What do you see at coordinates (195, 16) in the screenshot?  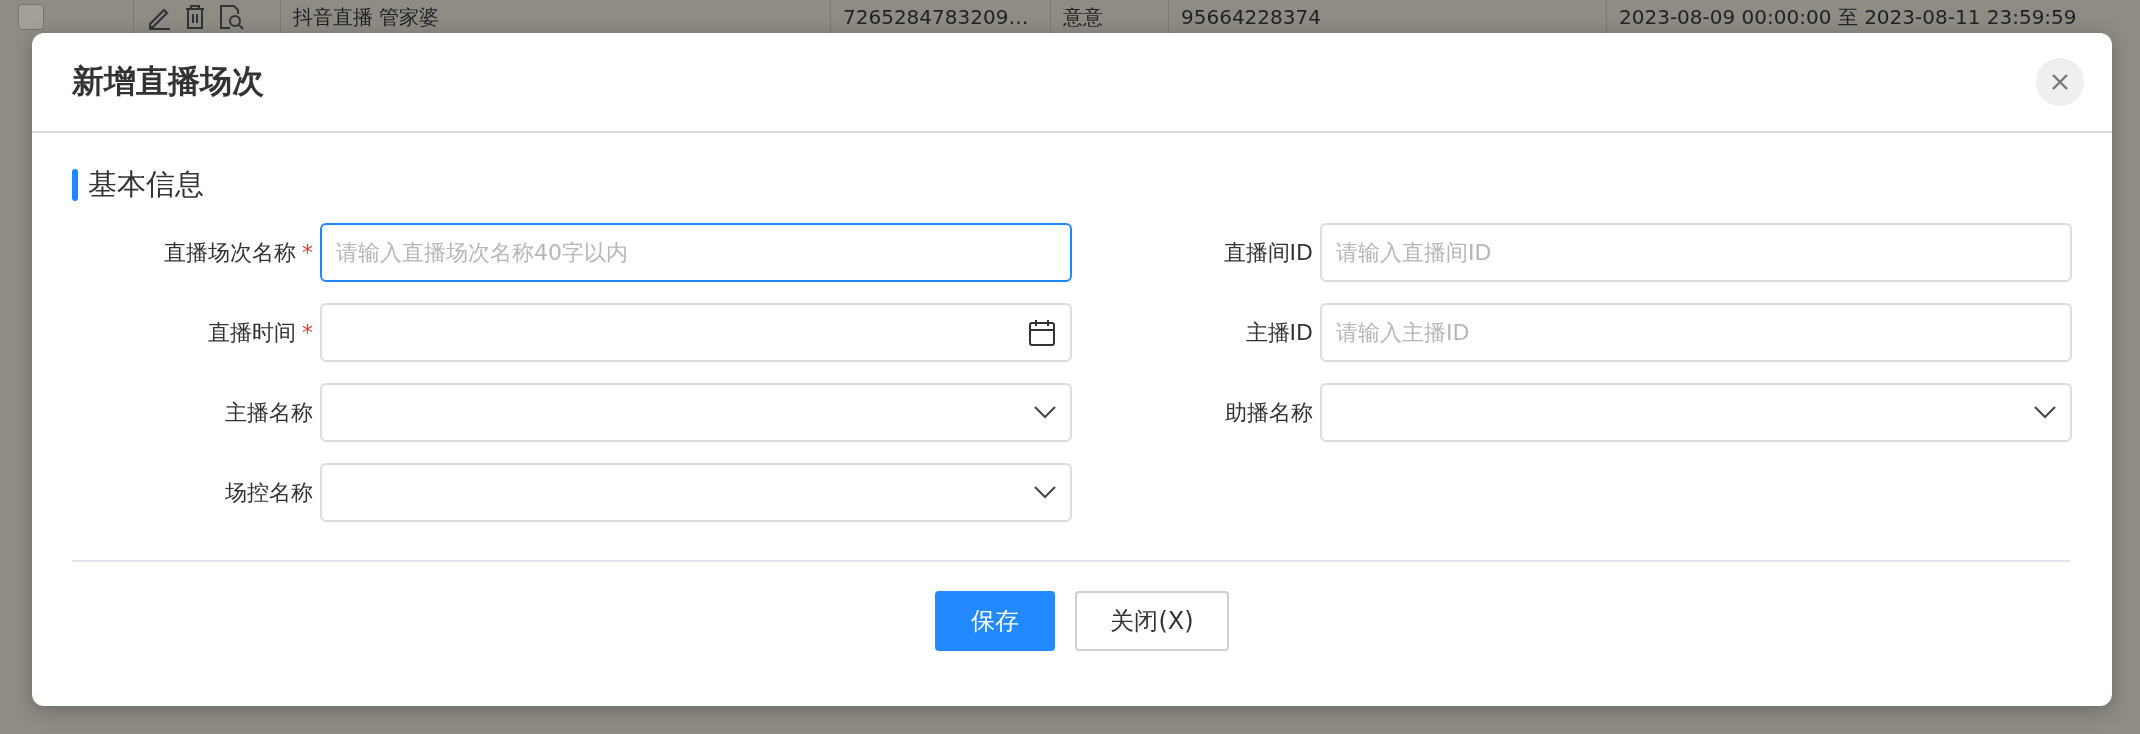 I see `trash-icon` at bounding box center [195, 16].